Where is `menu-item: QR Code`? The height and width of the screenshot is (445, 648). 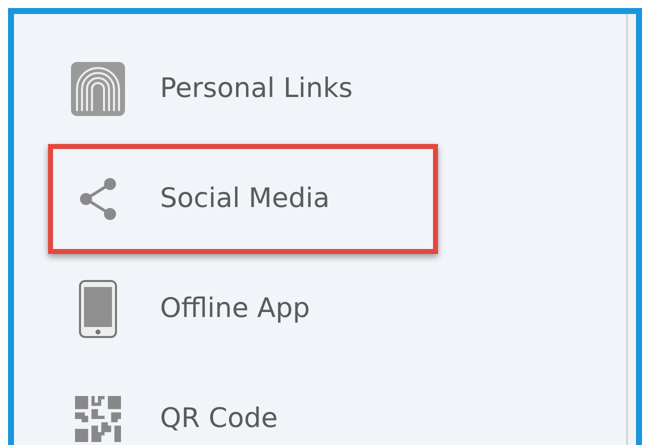
menu-item: QR Code is located at coordinates (243, 404).